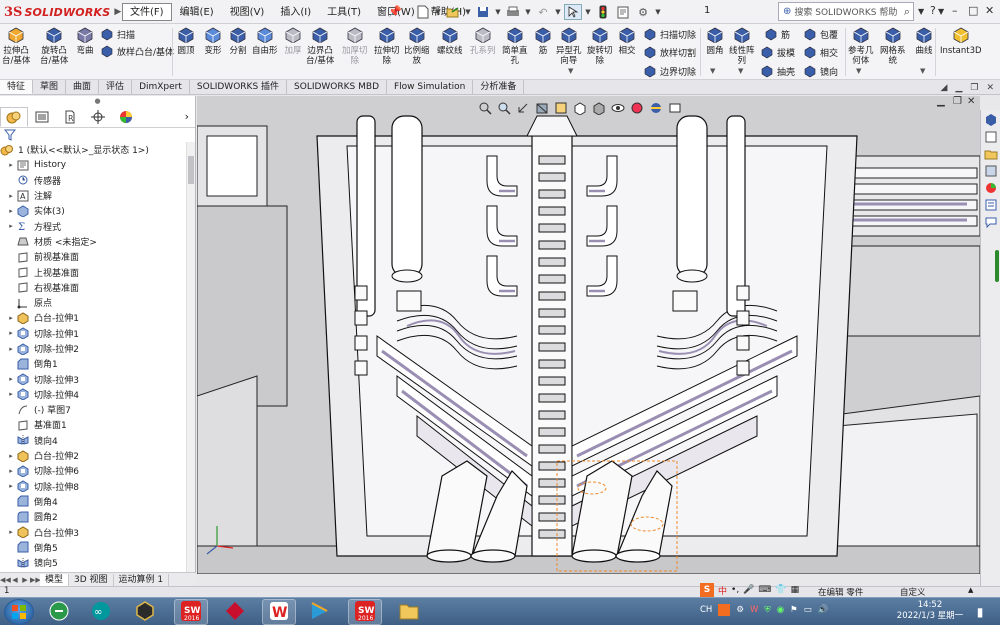 This screenshot has height=625, width=1000. What do you see at coordinates (669, 34) in the screenshot?
I see `cmd-swept-cut-small-button: 扫描切除` at bounding box center [669, 34].